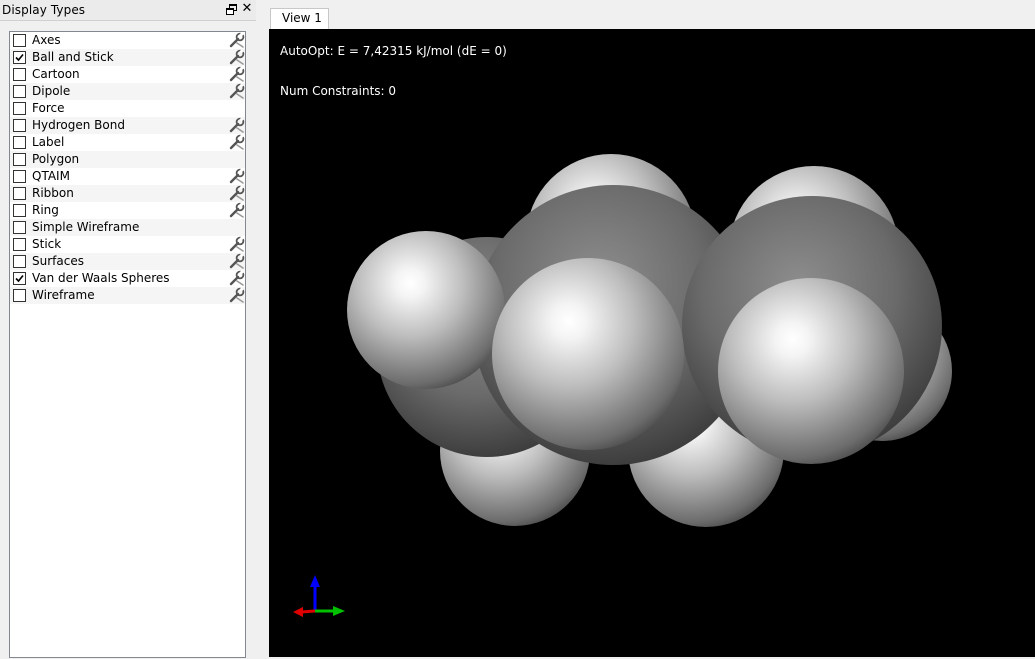 This screenshot has height=659, width=1035. What do you see at coordinates (127, 295) in the screenshot?
I see `display-type-row-wireframe: Wireframe` at bounding box center [127, 295].